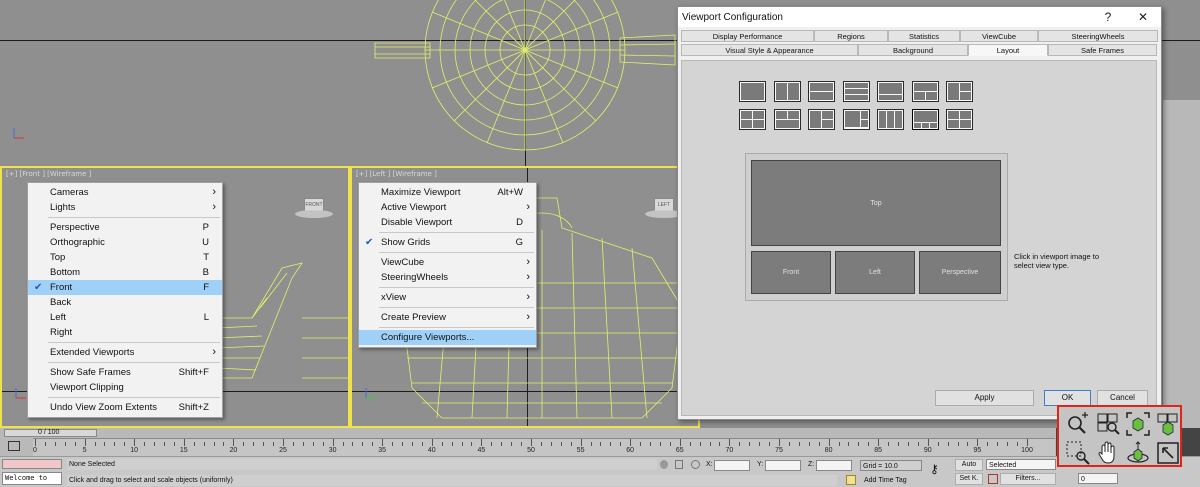  I want to click on set-key-button: Set K., so click(969, 479).